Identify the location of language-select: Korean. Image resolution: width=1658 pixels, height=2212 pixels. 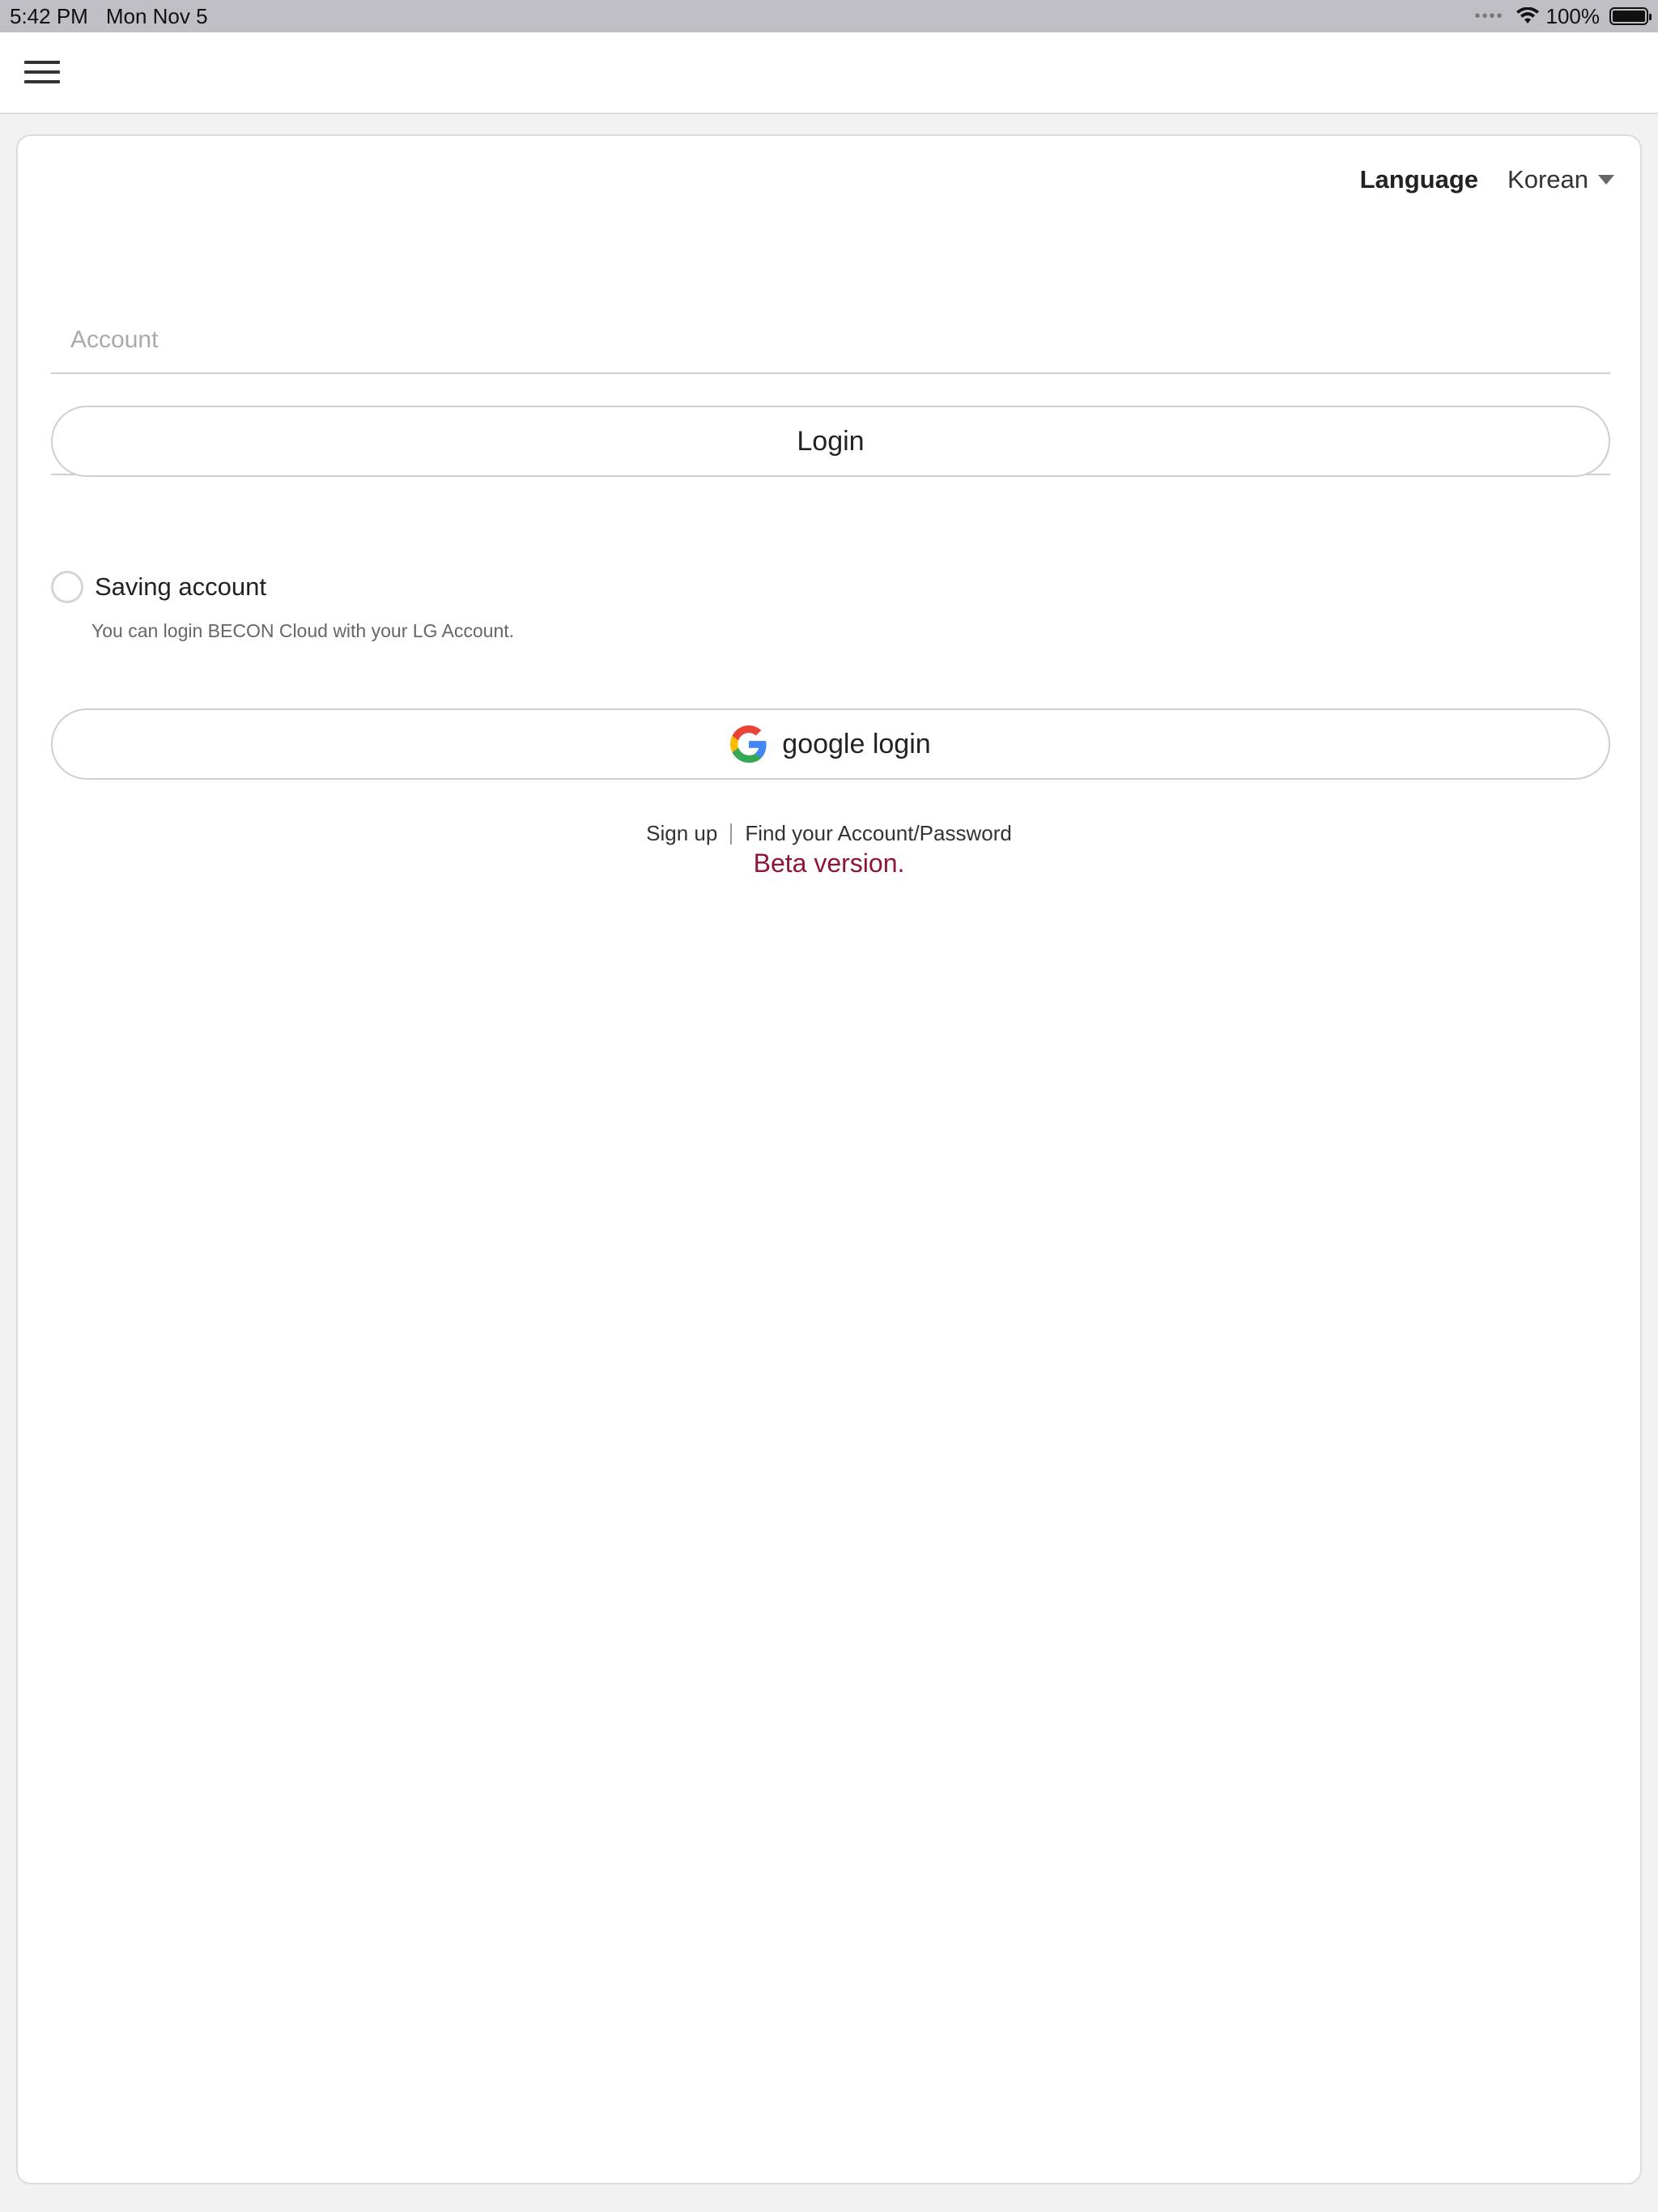
(1560, 180).